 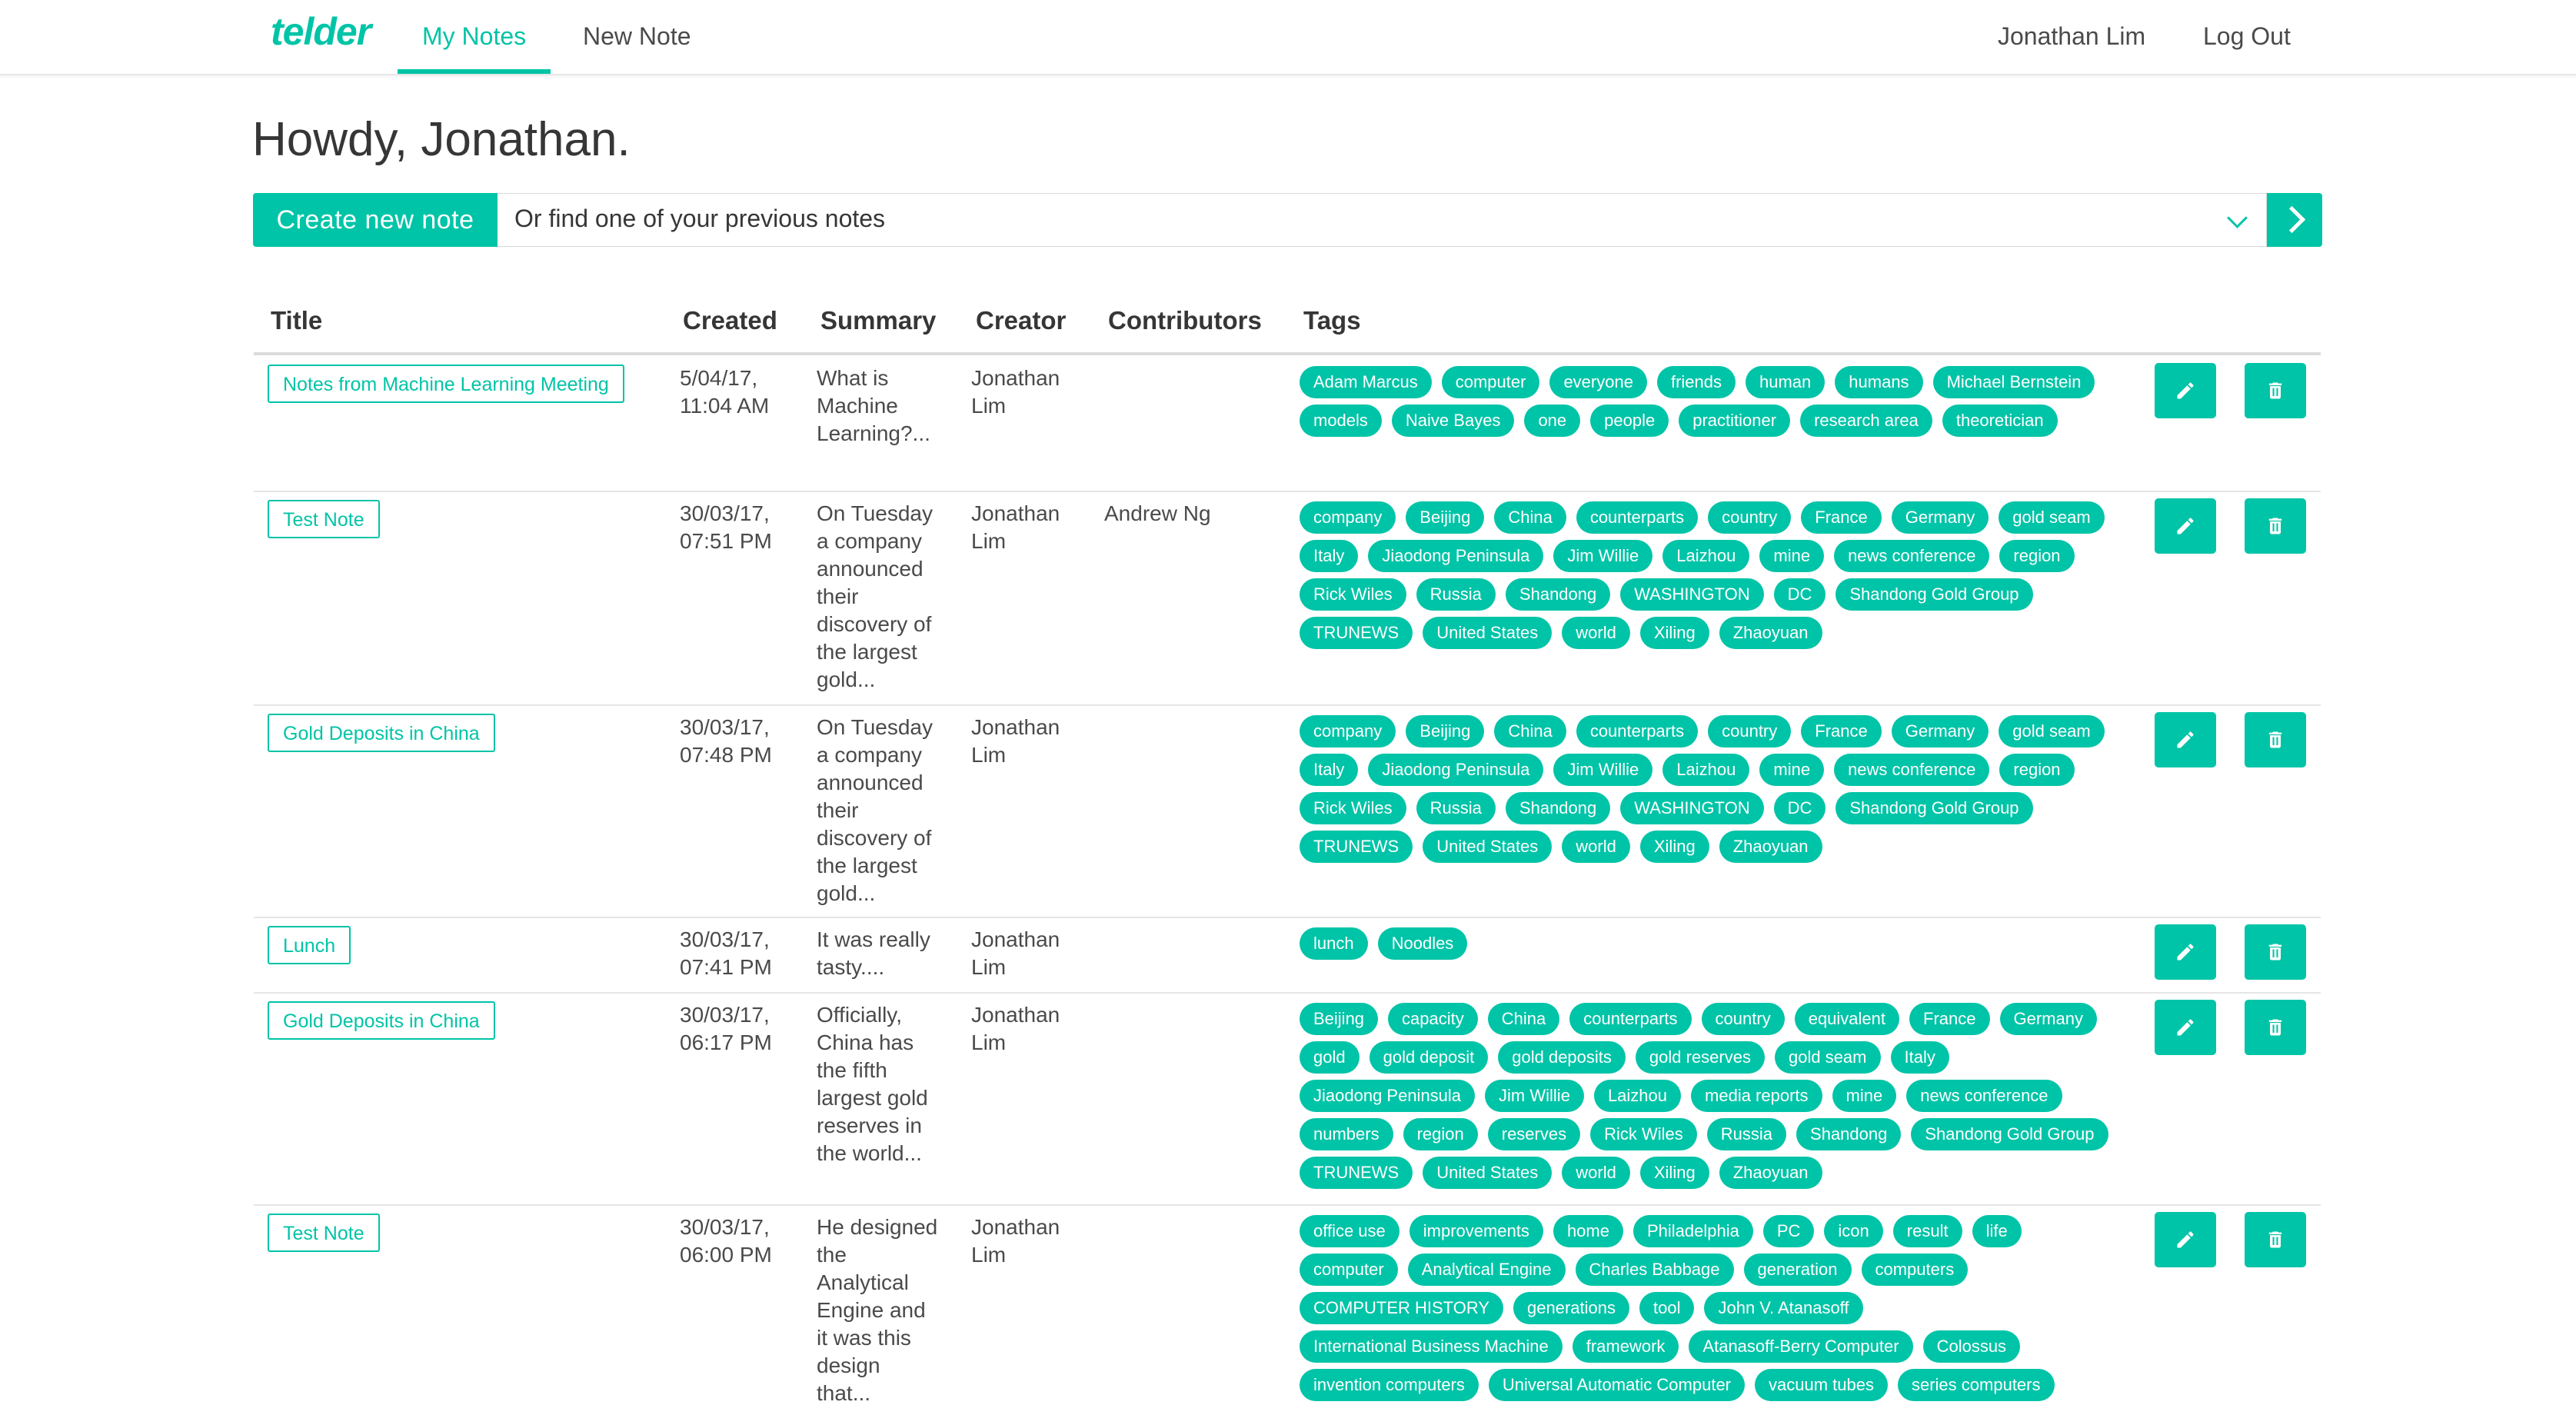 I want to click on tag-pill: vacuum tubes, so click(x=1822, y=1385).